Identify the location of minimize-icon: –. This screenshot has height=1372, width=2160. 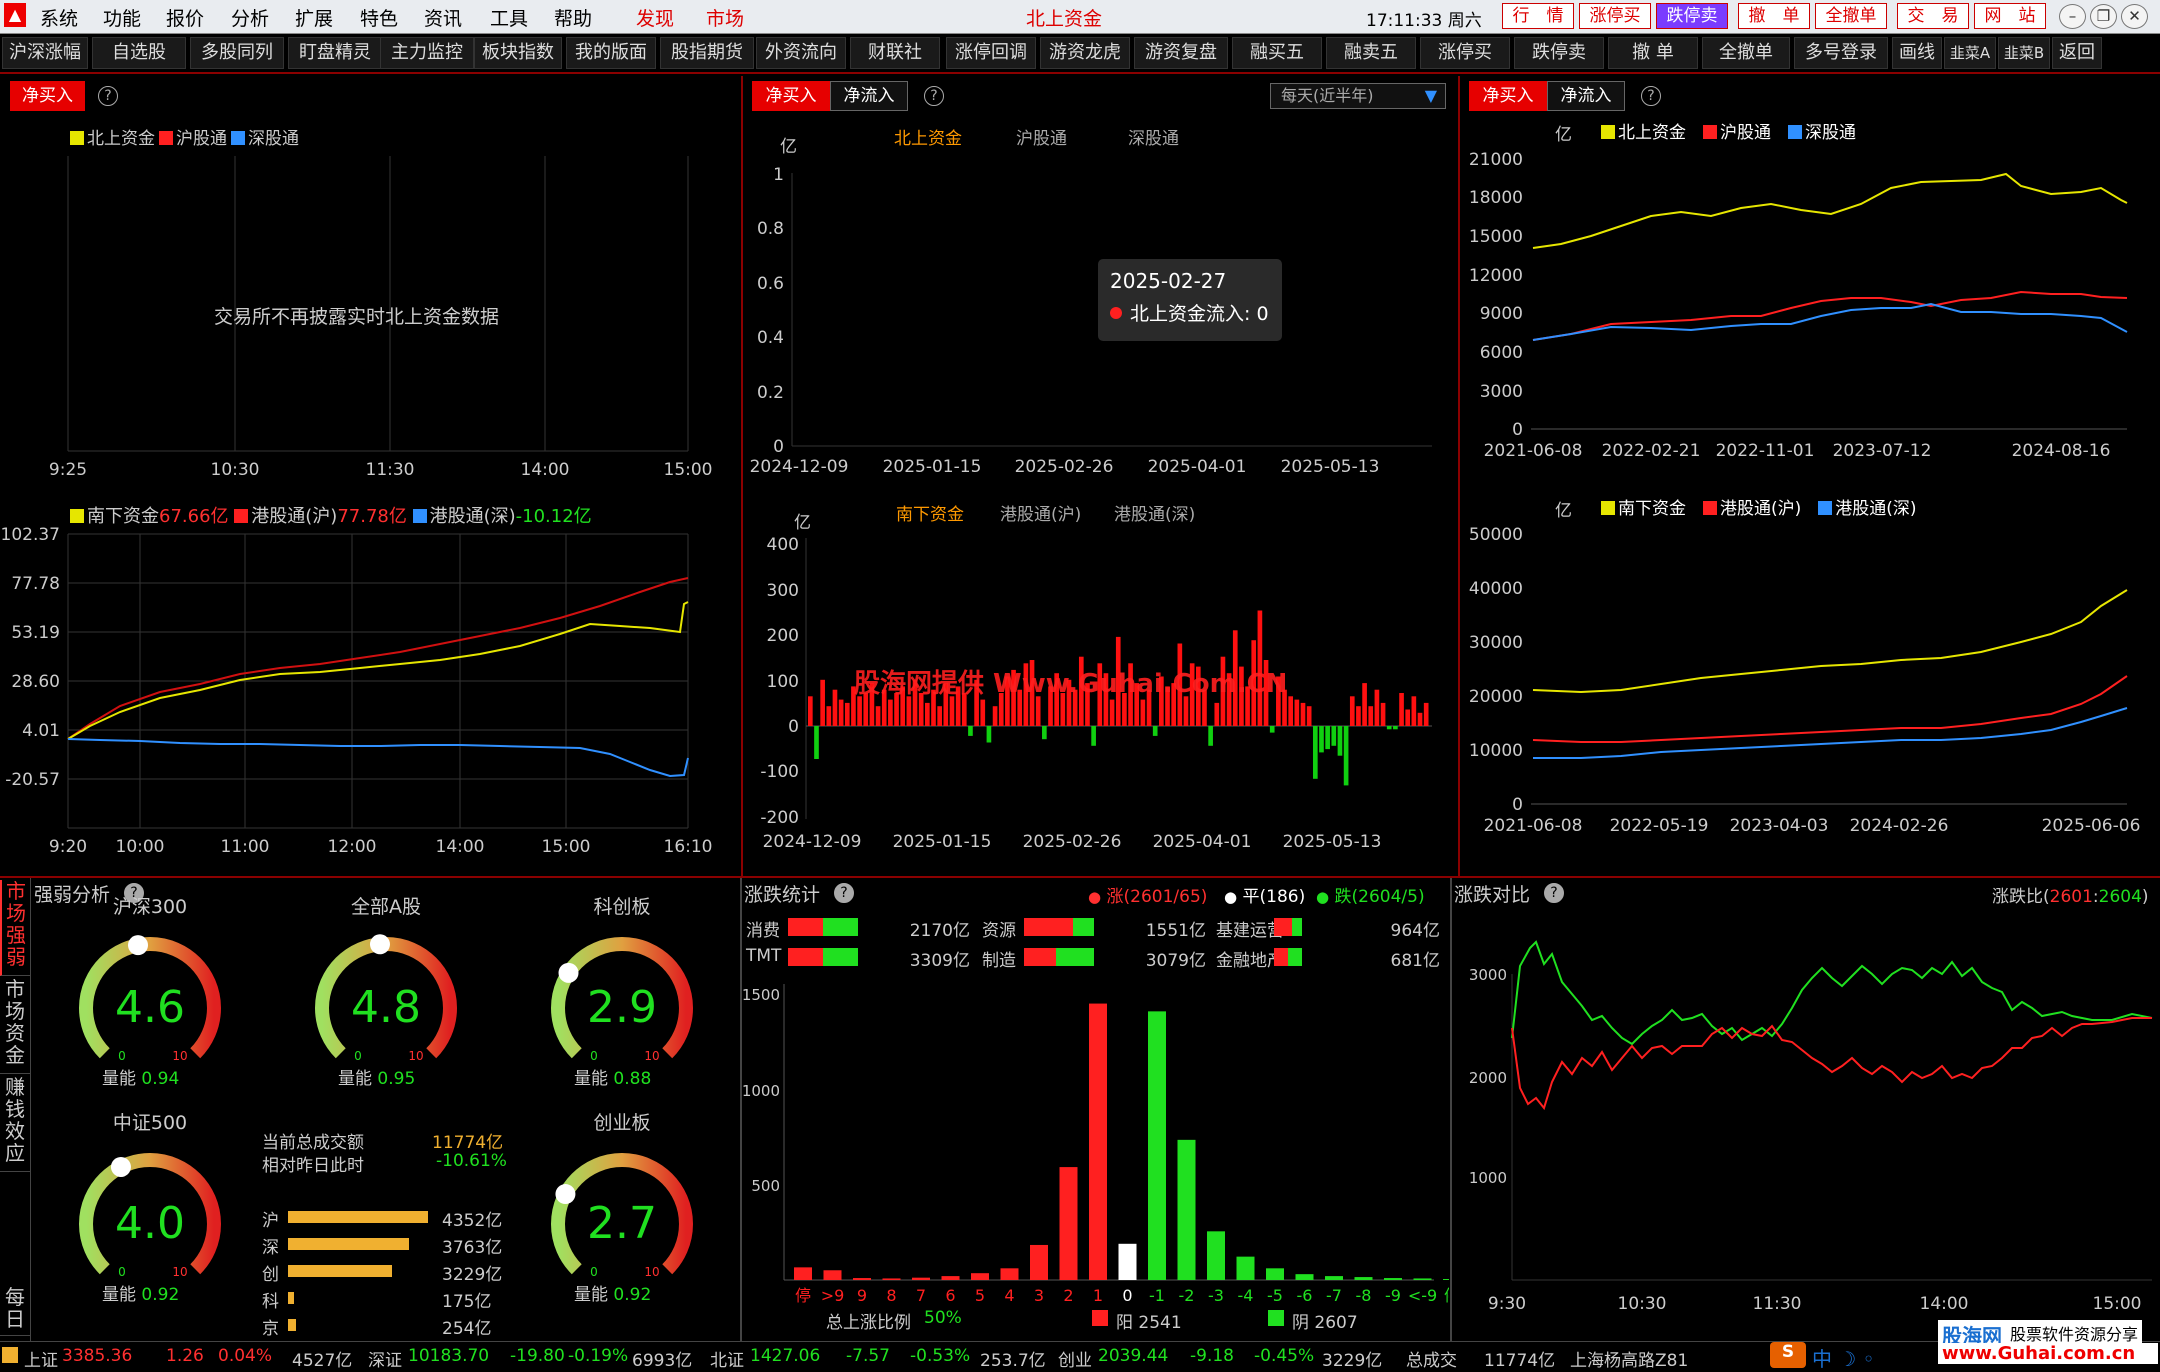
(2072, 16).